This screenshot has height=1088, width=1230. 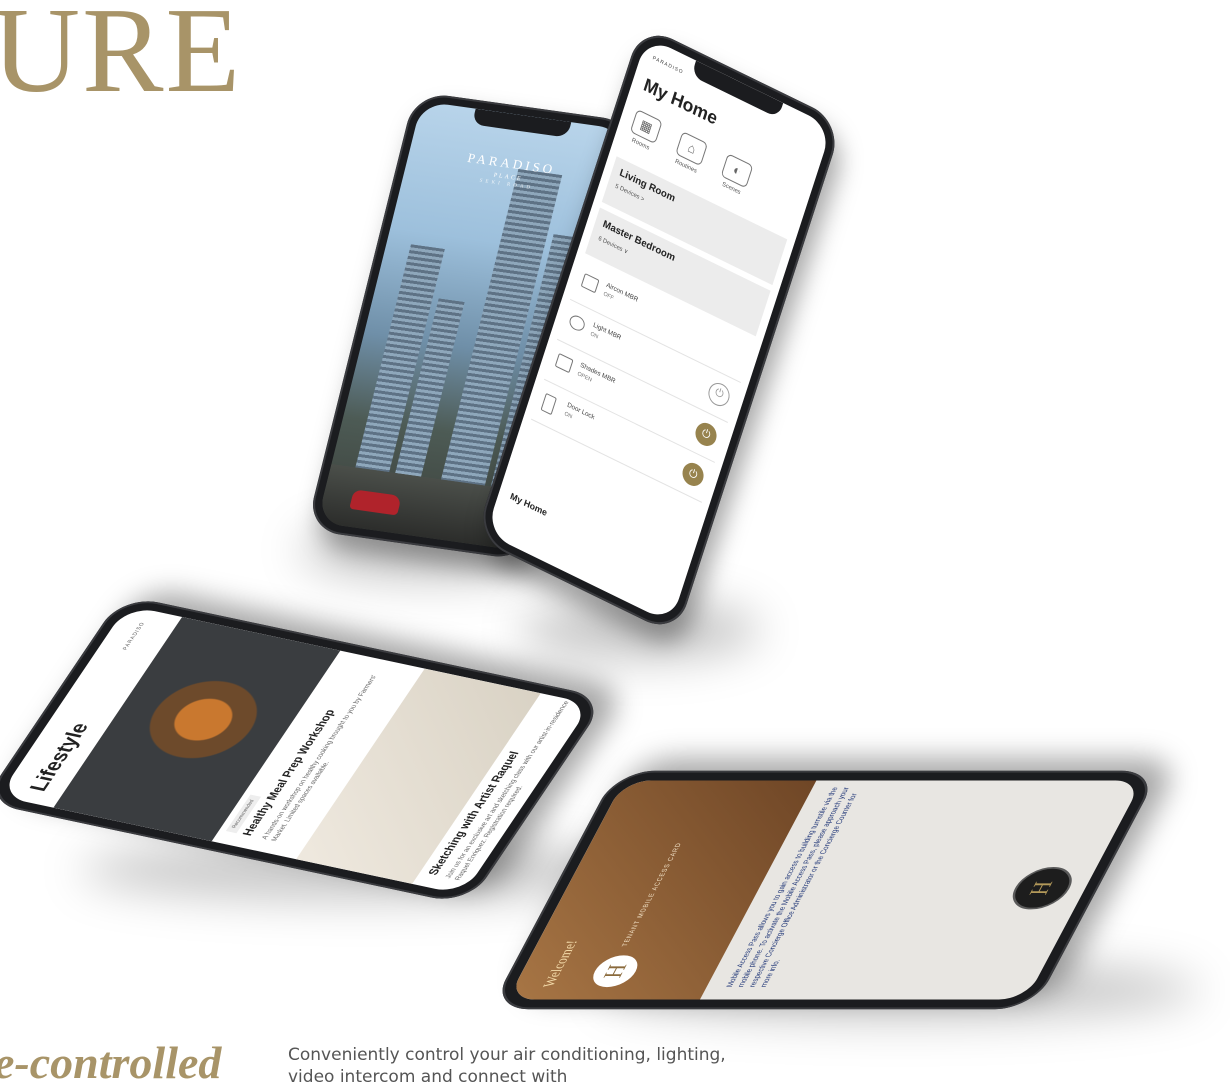 I want to click on tab-routines: ⌂ Routines, so click(x=689, y=153).